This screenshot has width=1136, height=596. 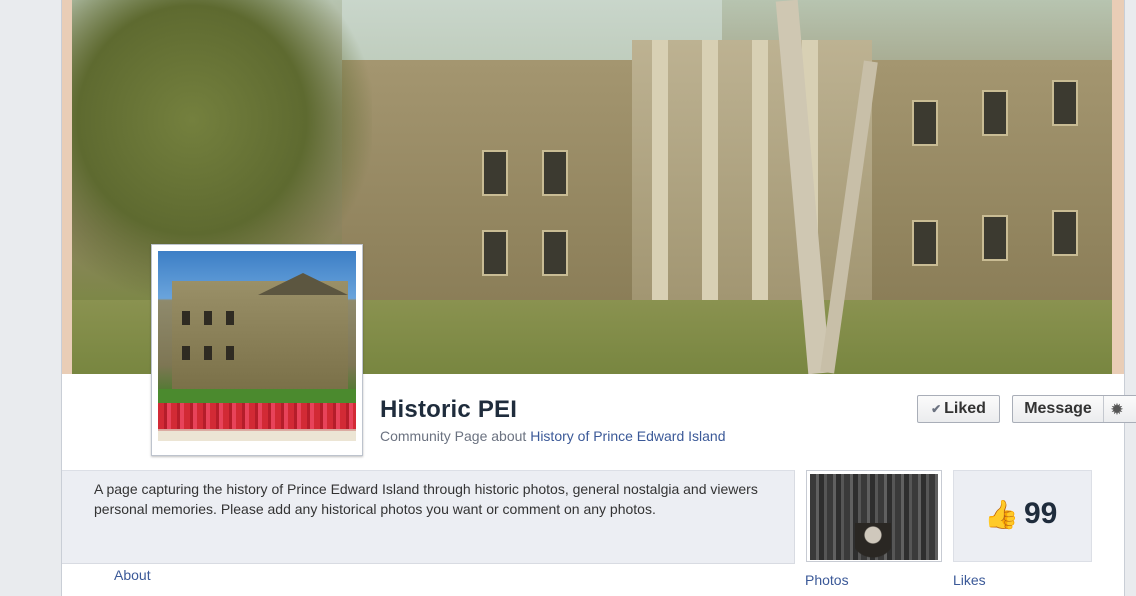 What do you see at coordinates (1058, 409) in the screenshot?
I see `message-button: Message` at bounding box center [1058, 409].